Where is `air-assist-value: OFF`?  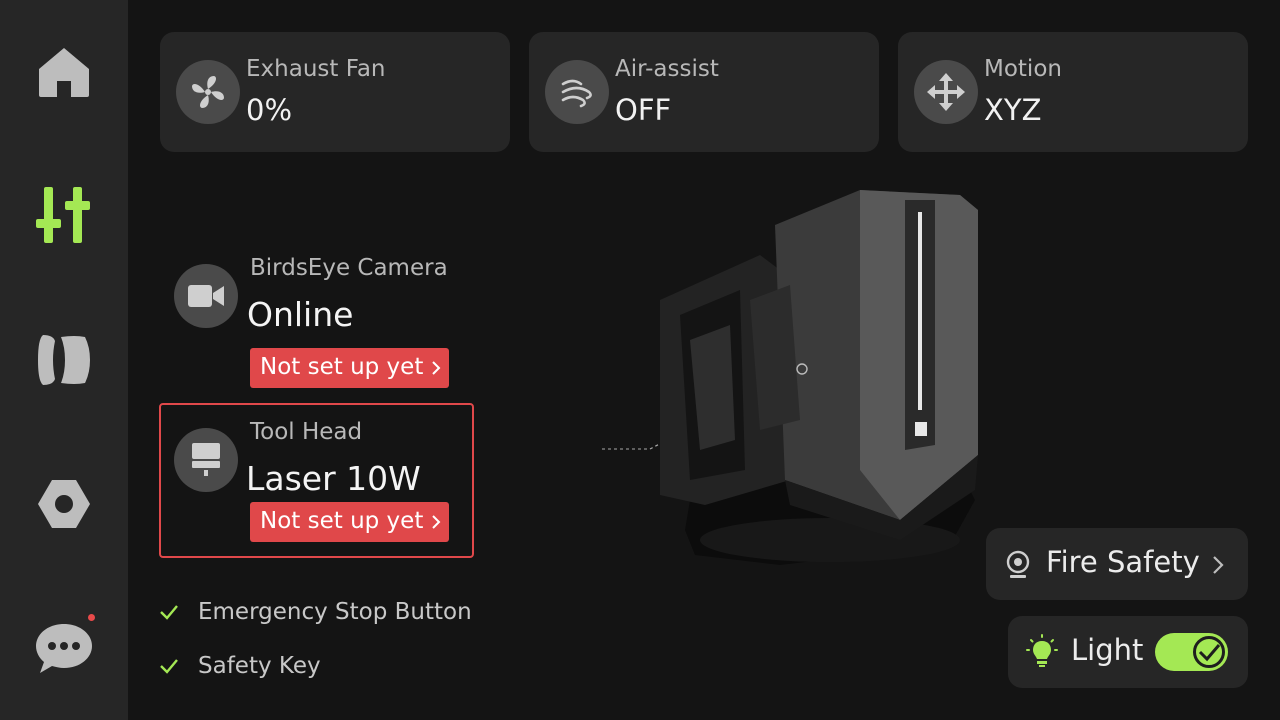
air-assist-value: OFF is located at coordinates (643, 110).